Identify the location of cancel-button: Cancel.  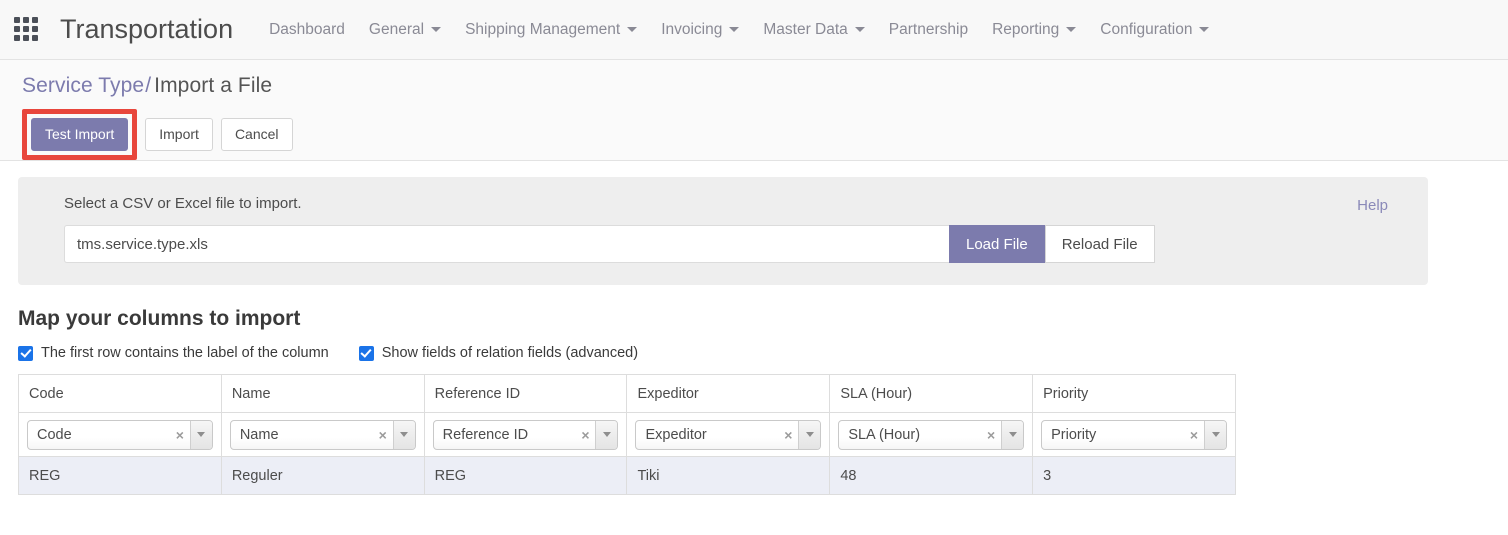
(256, 134).